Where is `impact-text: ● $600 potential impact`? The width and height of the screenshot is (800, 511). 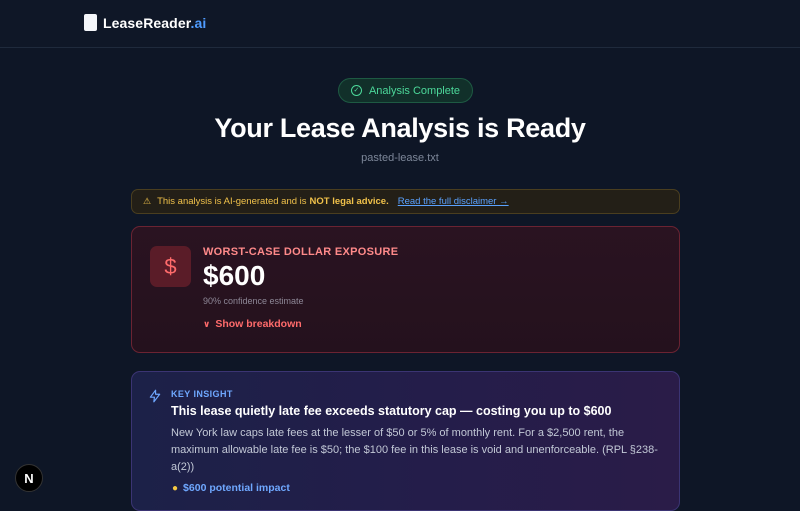 impact-text: ● $600 potential impact is located at coordinates (231, 488).